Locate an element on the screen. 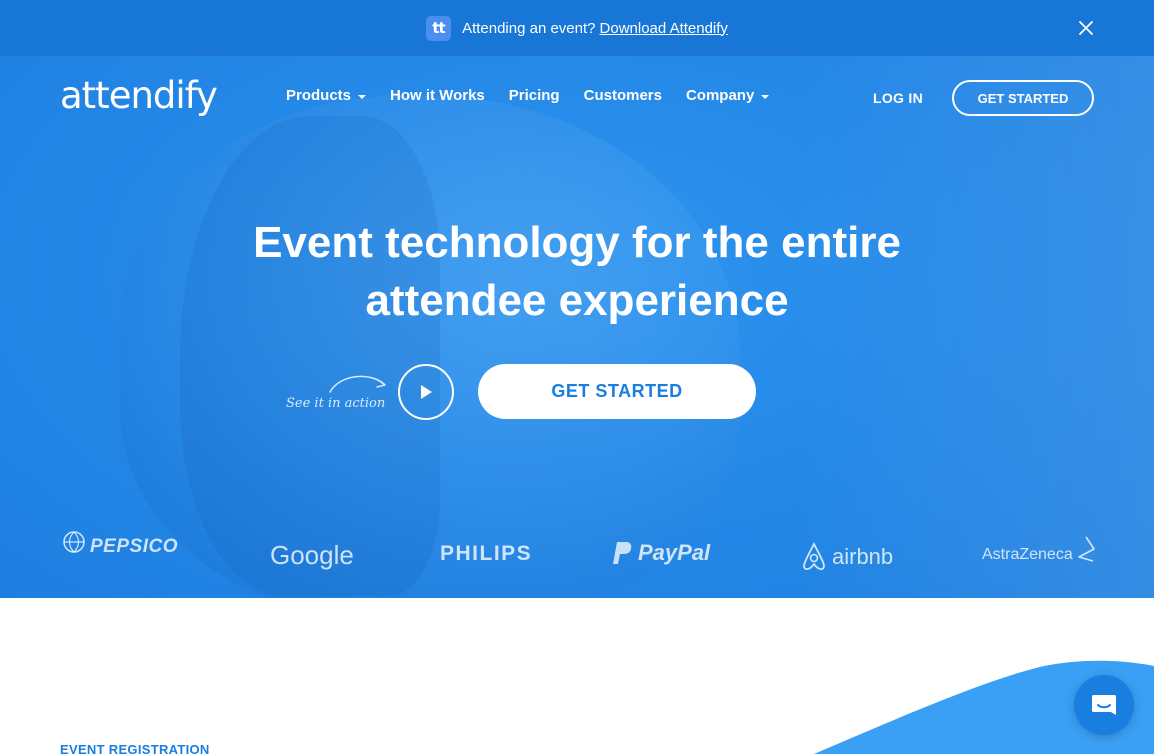  hero-get-started-button: GET STARTED is located at coordinates (617, 391).